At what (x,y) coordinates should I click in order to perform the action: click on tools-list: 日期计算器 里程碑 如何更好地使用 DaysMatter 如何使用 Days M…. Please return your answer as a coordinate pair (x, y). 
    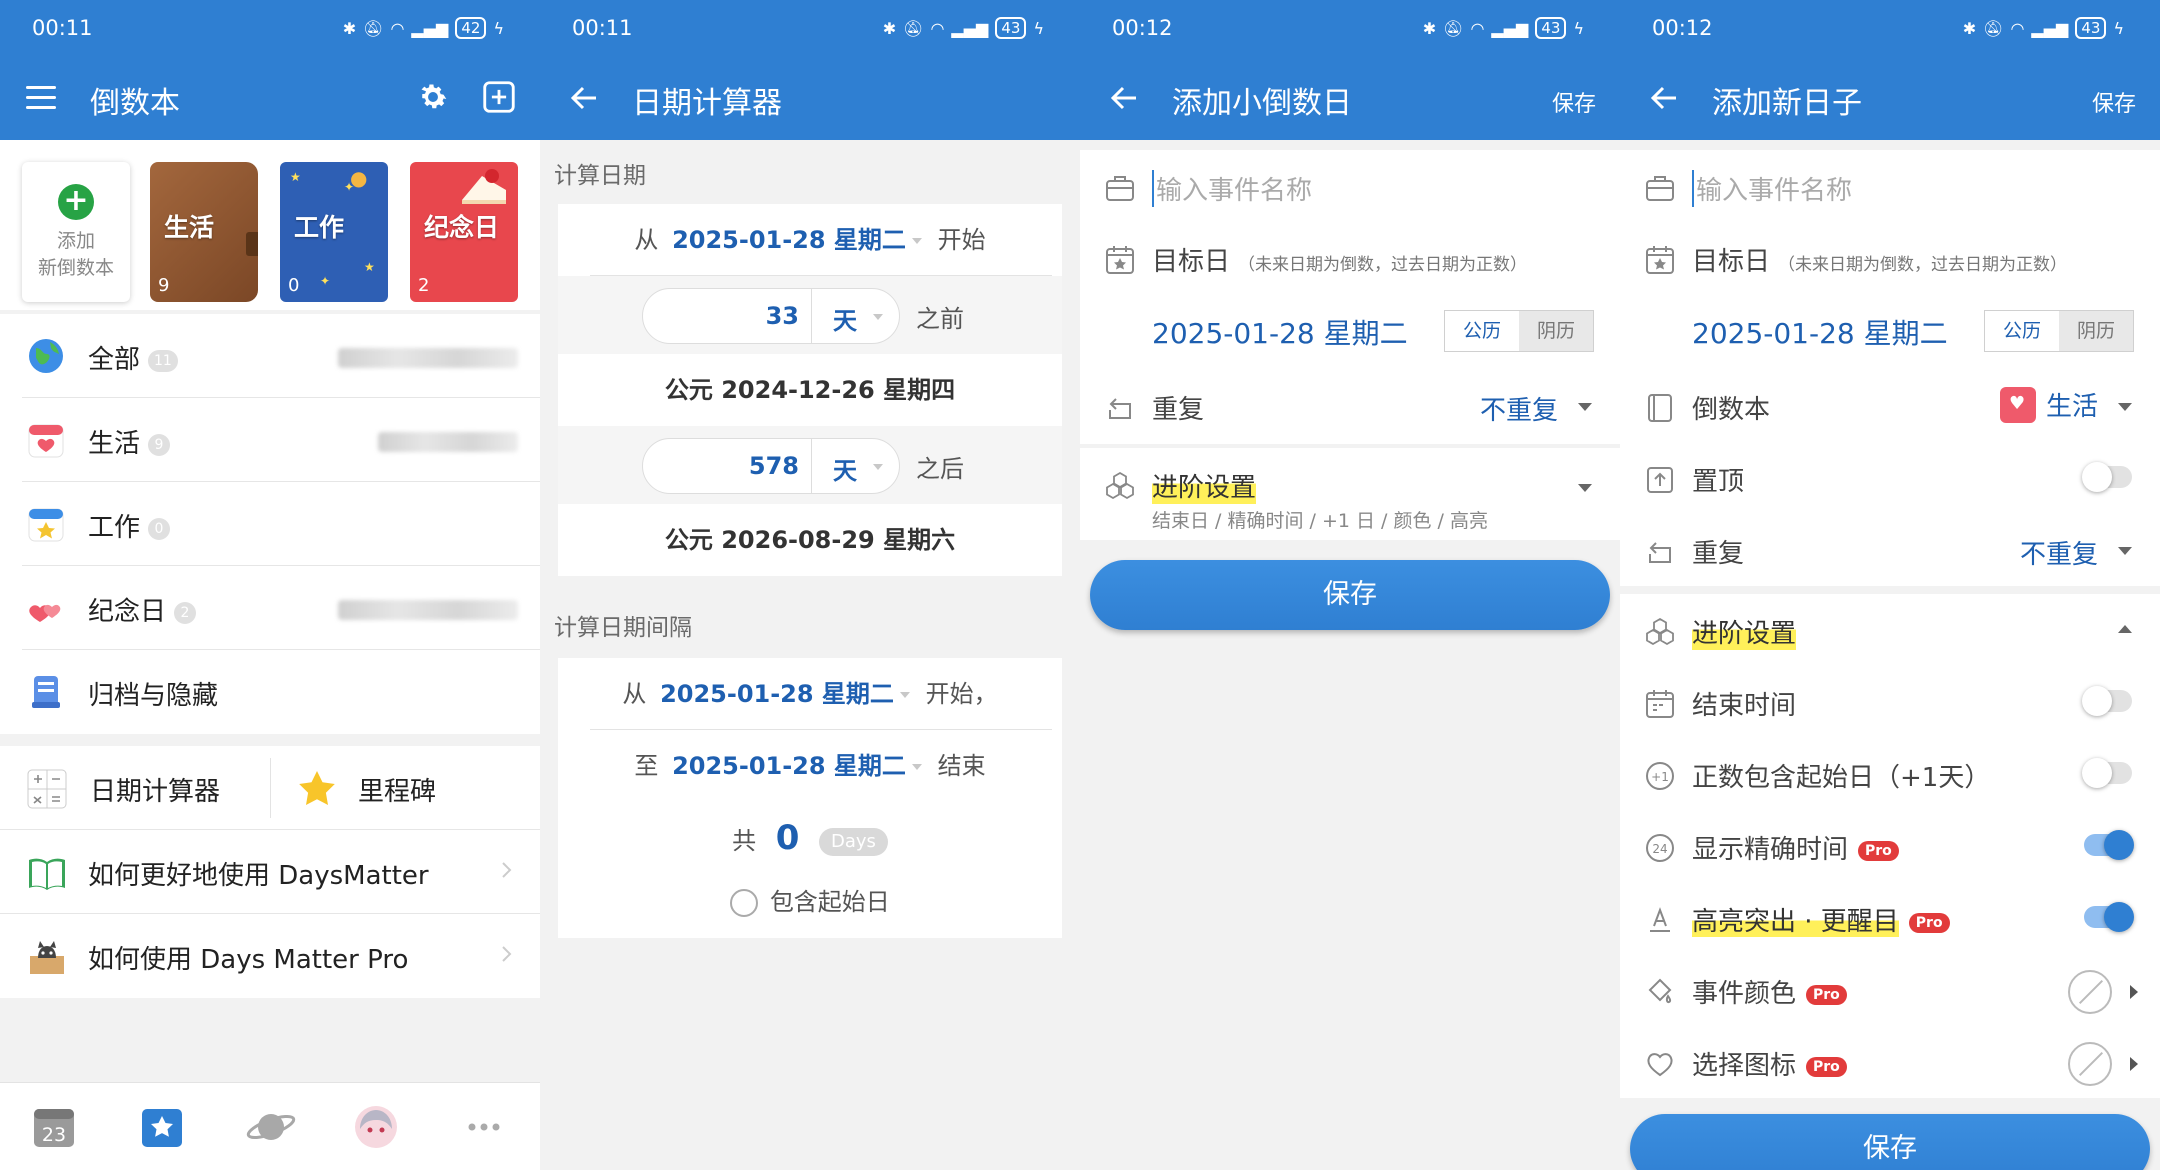
    Looking at the image, I should click on (270, 872).